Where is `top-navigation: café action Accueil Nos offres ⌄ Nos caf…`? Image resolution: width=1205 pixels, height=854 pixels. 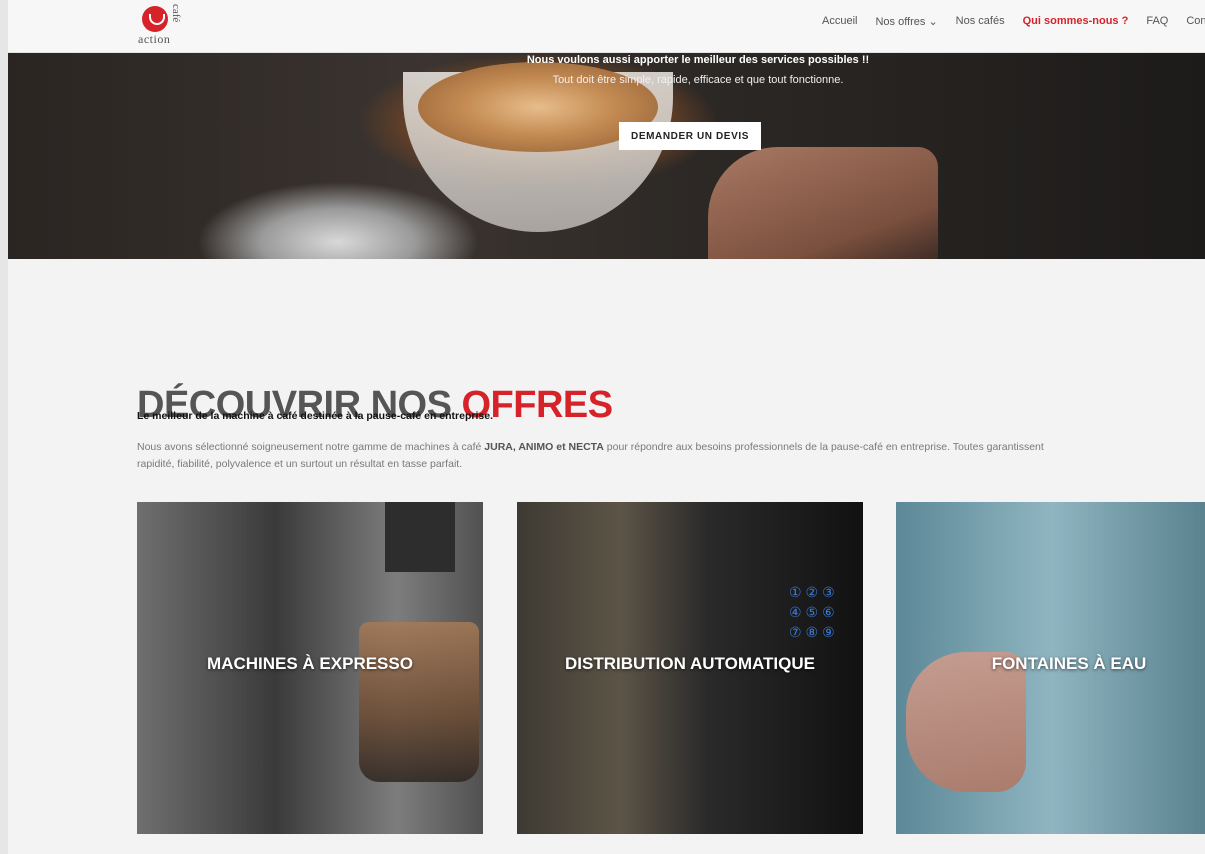 top-navigation: café action Accueil Nos offres ⌄ Nos caf… is located at coordinates (606, 26).